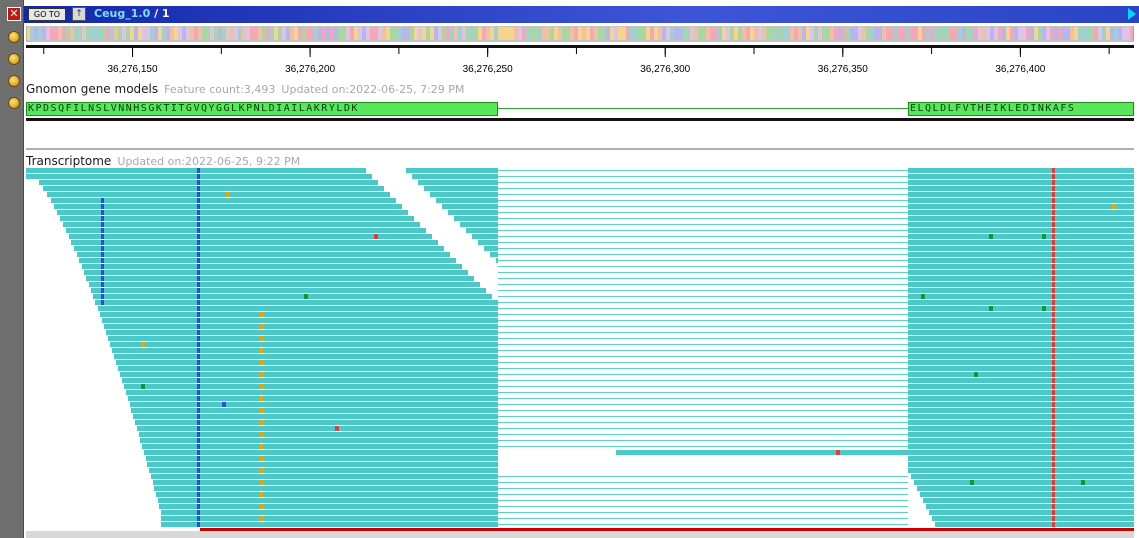 The width and height of the screenshot is (1139, 538). What do you see at coordinates (14, 81) in the screenshot?
I see `pan-icon` at bounding box center [14, 81].